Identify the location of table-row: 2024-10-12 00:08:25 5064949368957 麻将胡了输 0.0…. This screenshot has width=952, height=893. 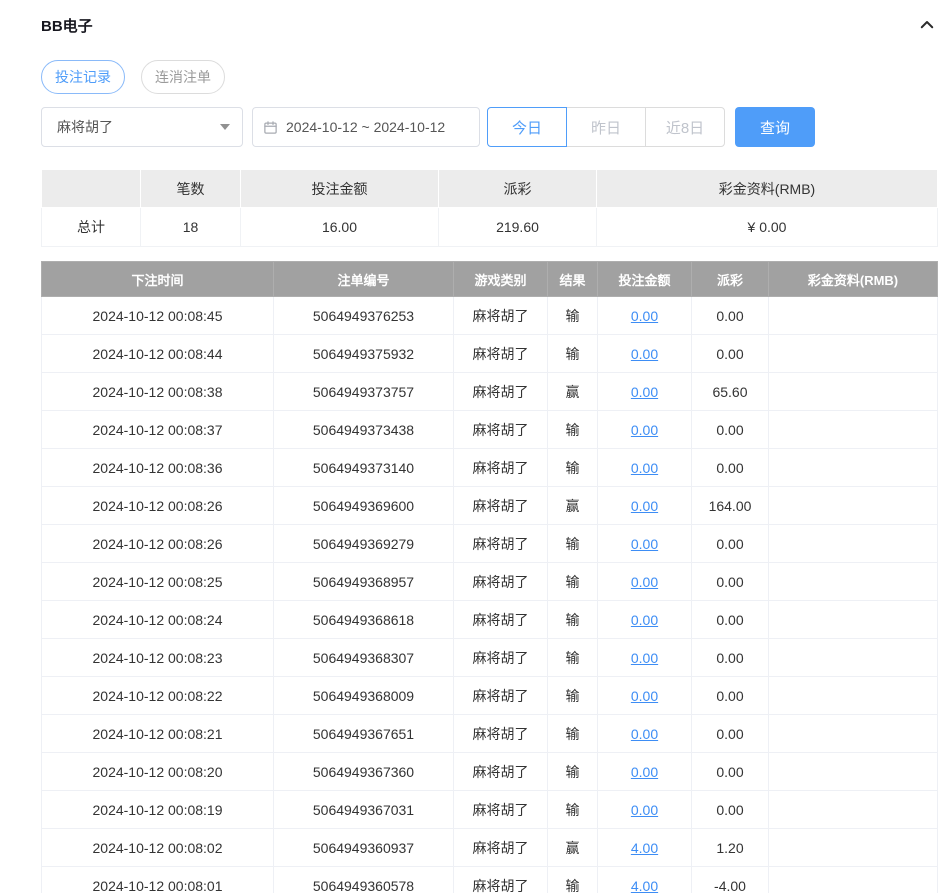
(489, 581).